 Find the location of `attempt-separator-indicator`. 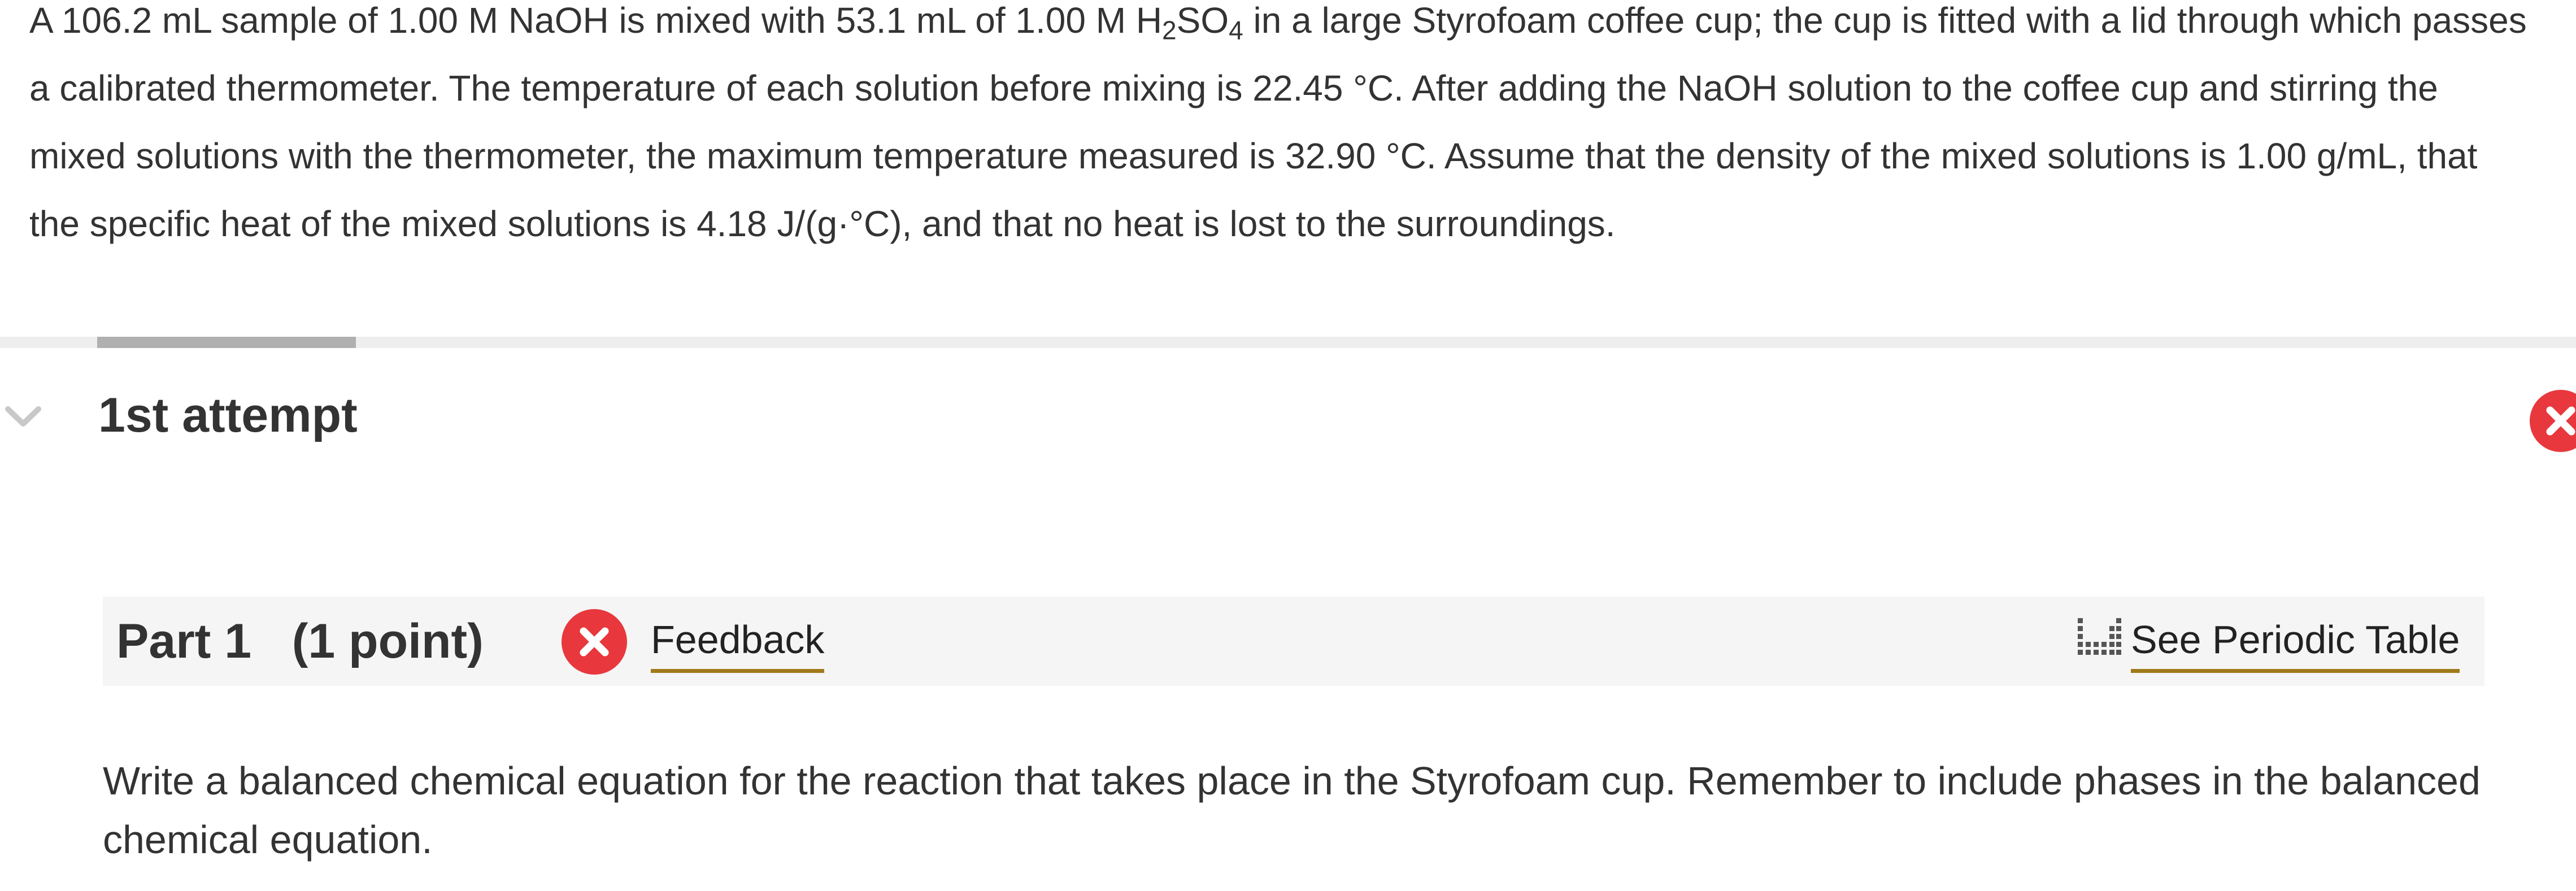

attempt-separator-indicator is located at coordinates (226, 342).